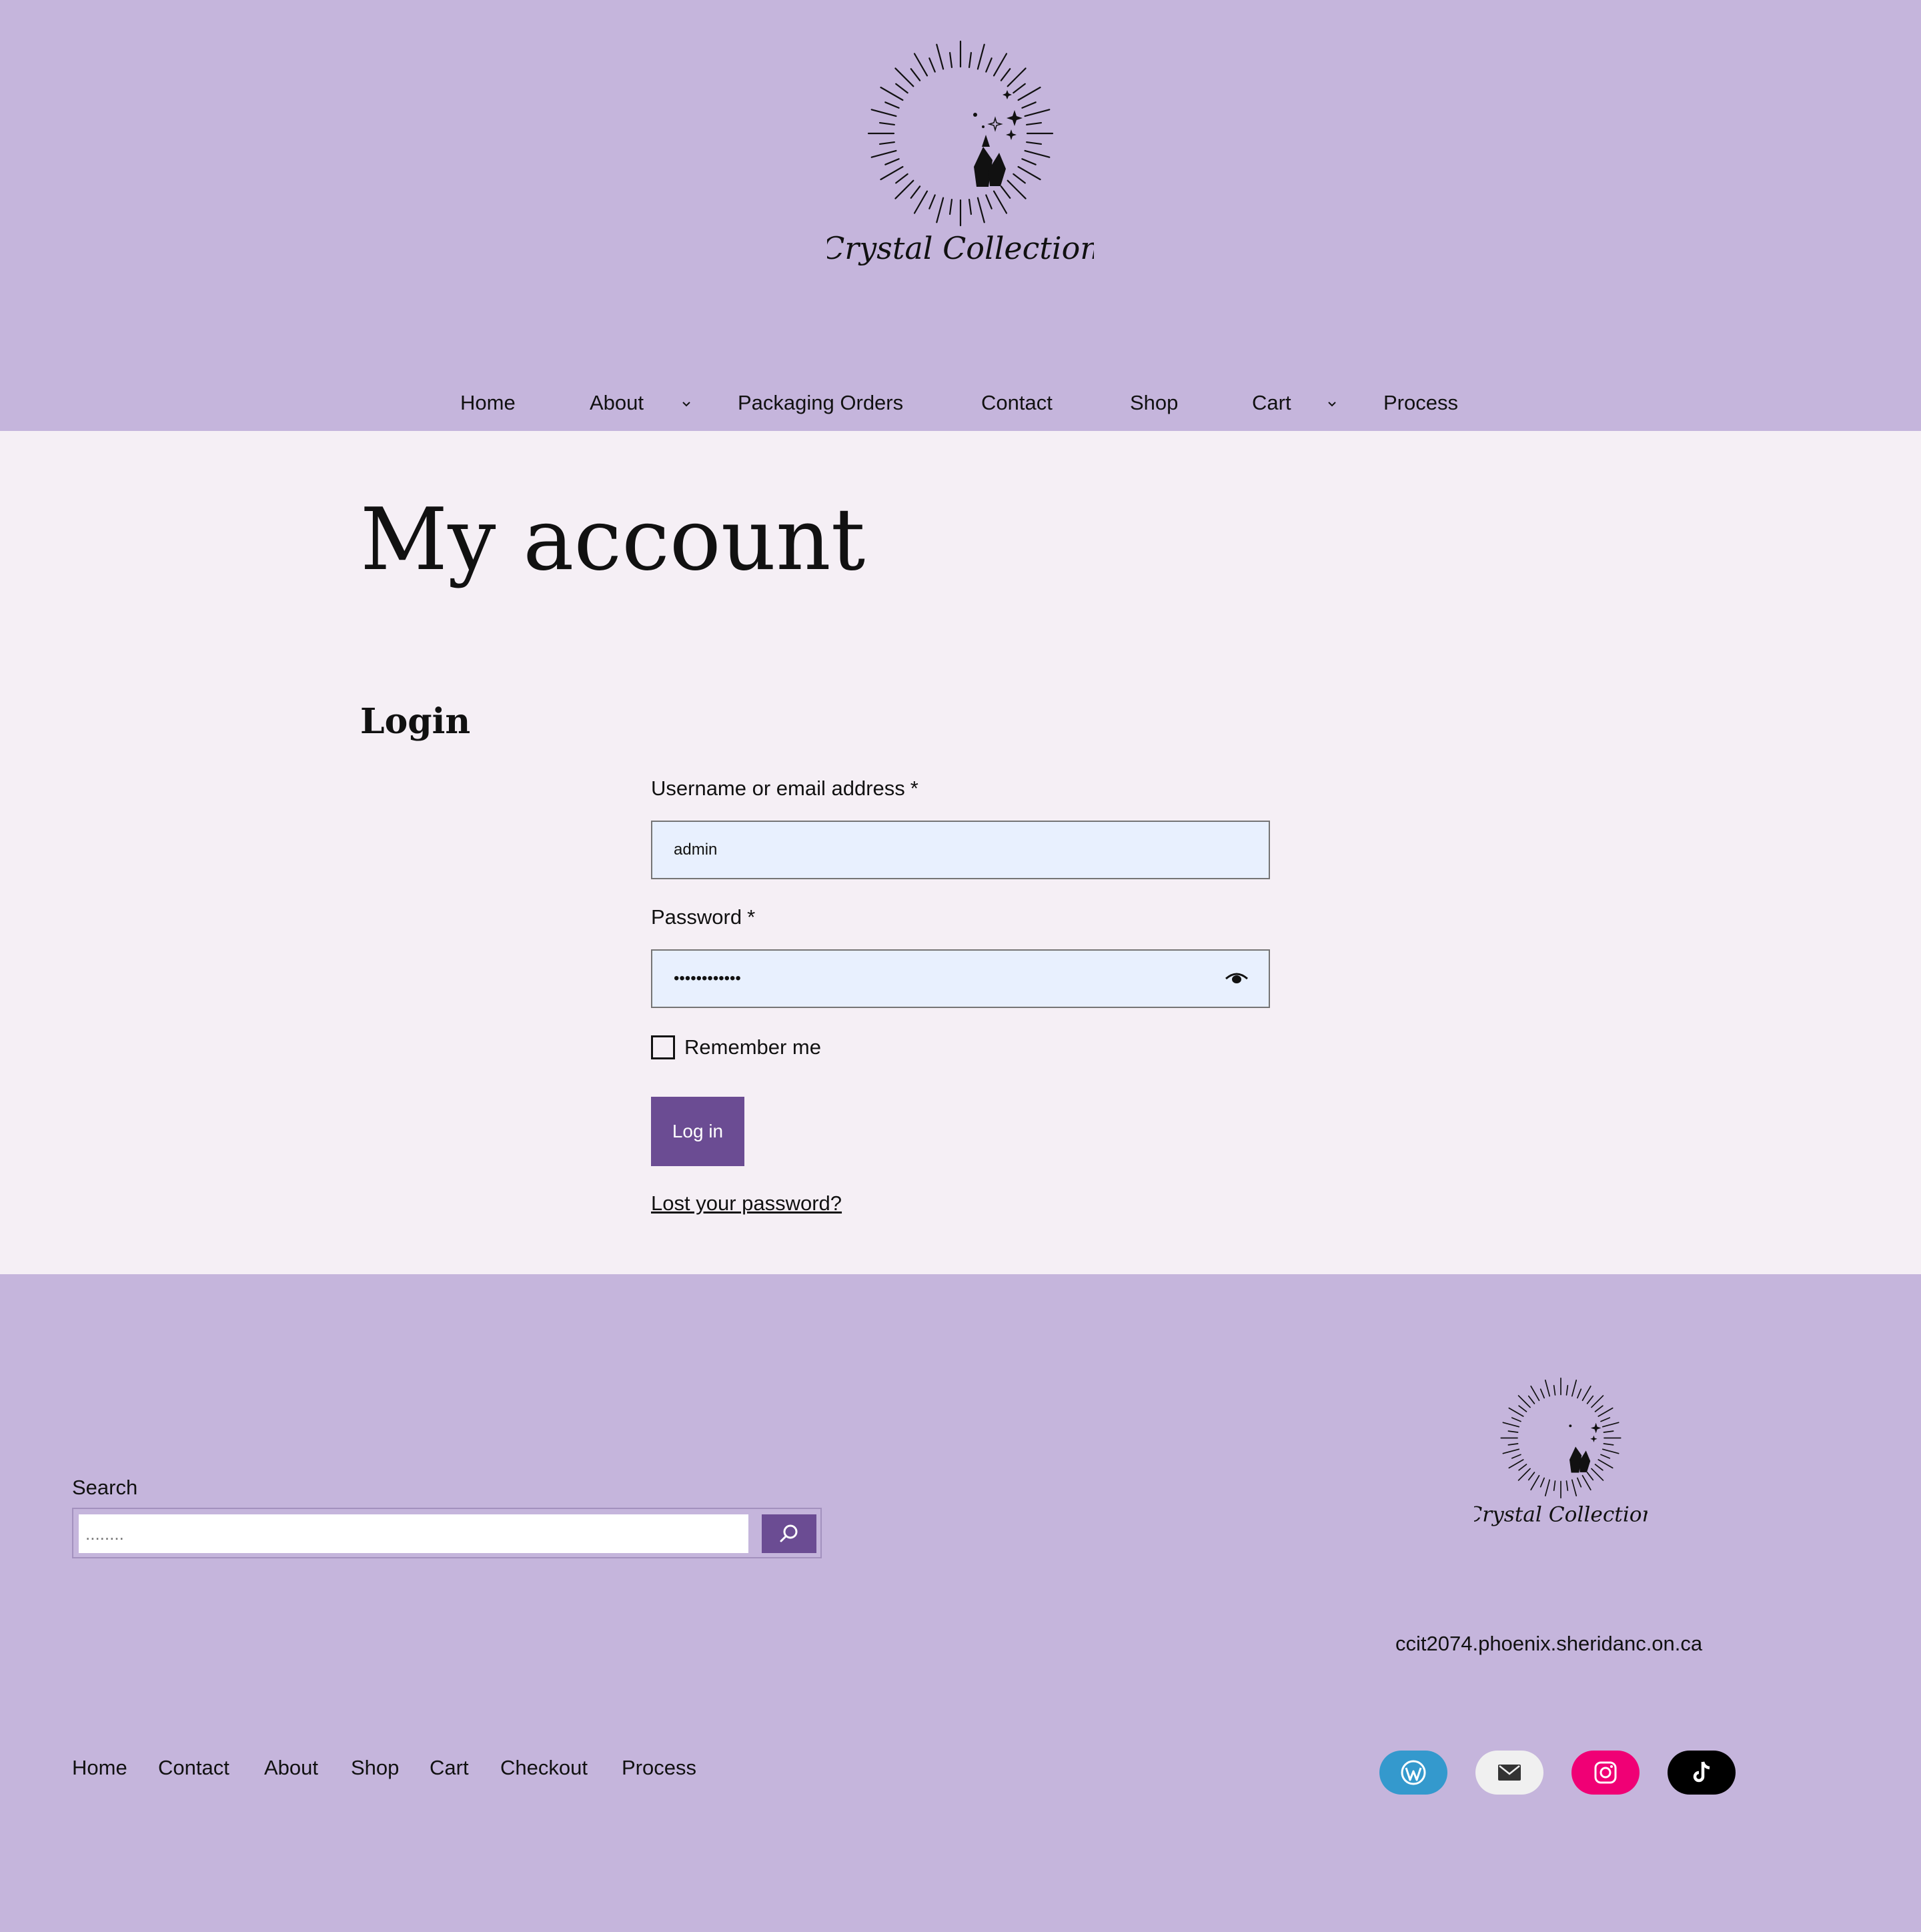  I want to click on mail-icon, so click(1509, 1773).